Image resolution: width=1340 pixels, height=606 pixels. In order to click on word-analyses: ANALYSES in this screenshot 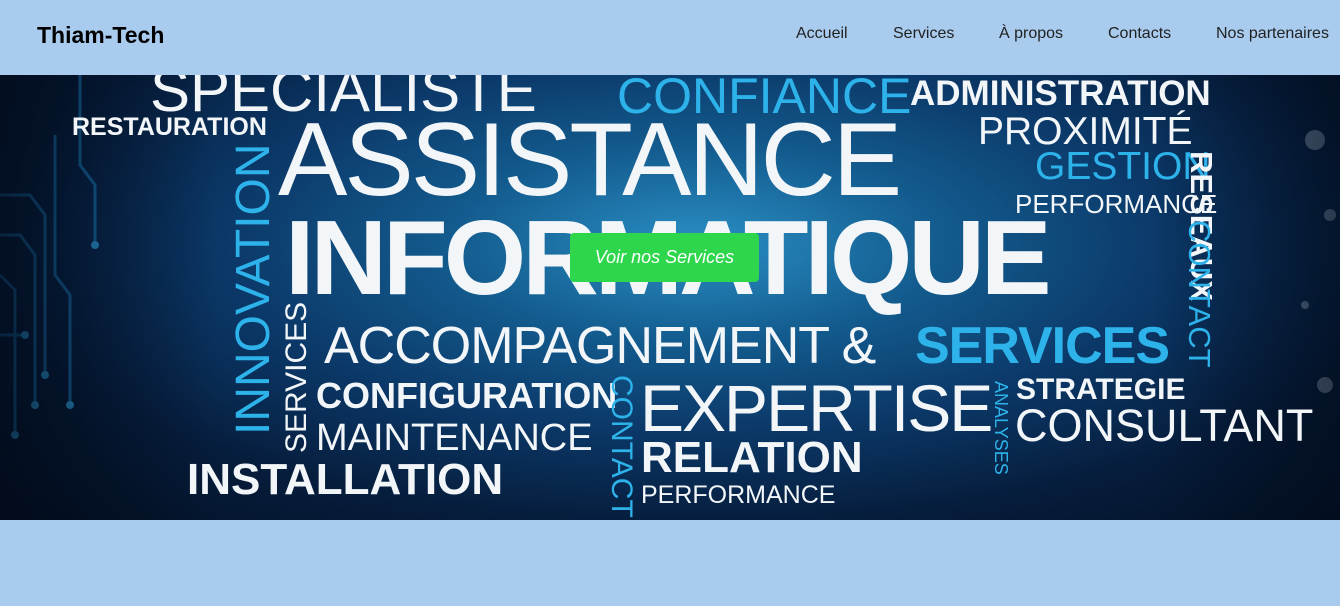, I will do `click(1001, 428)`.